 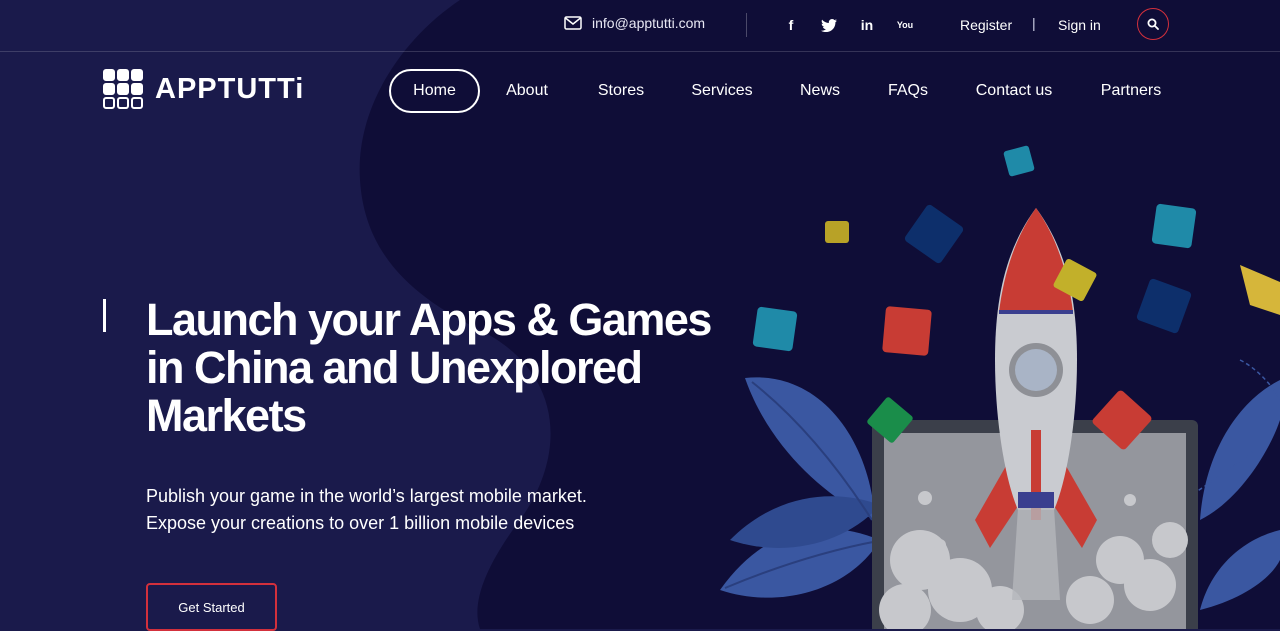 I want to click on nav-home: Home, so click(x=434, y=91).